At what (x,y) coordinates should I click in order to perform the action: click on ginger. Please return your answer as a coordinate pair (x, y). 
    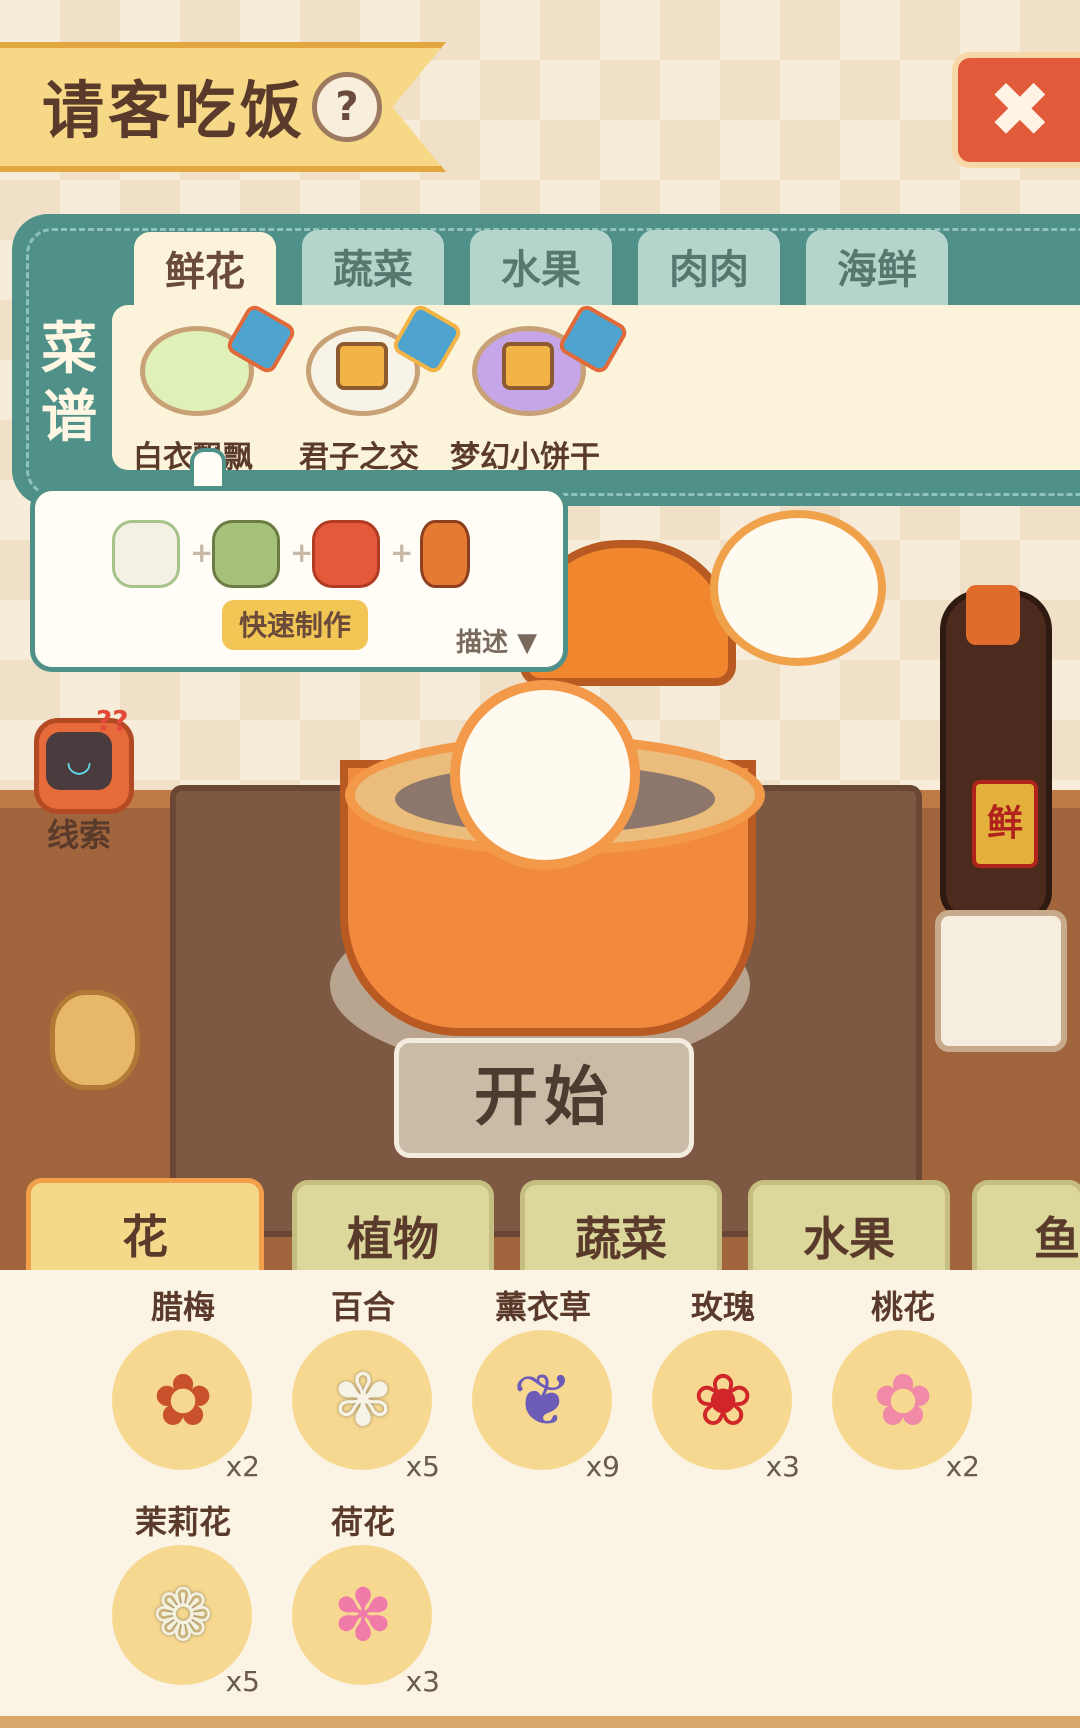
    Looking at the image, I should click on (95, 1040).